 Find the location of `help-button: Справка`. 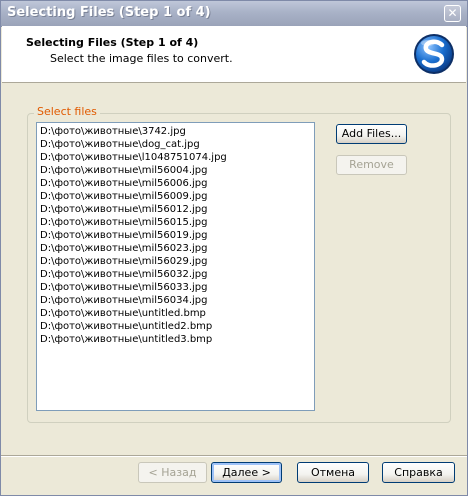

help-button: Справка is located at coordinates (418, 472).